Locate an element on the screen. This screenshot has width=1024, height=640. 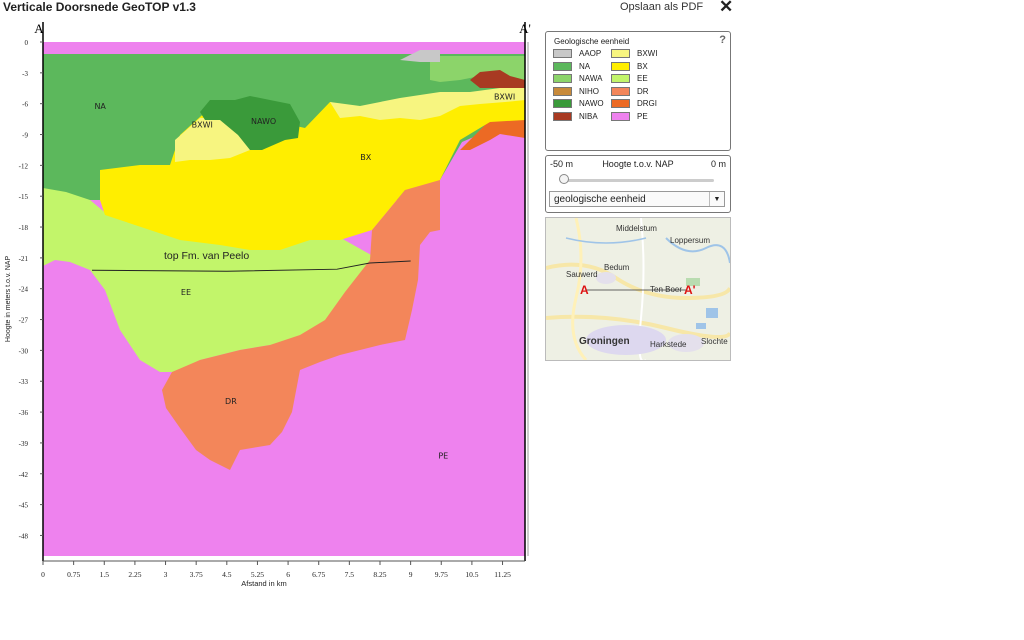
map-place-label: Ten Boer is located at coordinates (666, 289).